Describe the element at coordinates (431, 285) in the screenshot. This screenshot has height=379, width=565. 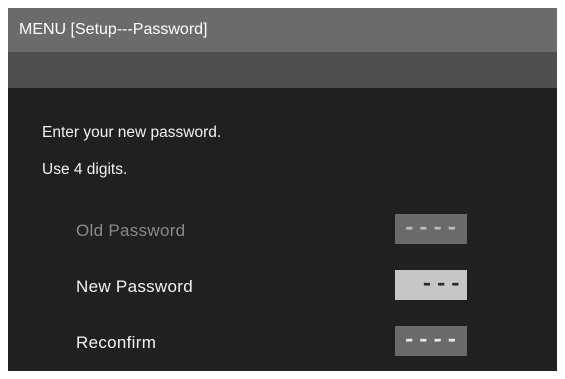
I see `new-password-field: ---` at that location.